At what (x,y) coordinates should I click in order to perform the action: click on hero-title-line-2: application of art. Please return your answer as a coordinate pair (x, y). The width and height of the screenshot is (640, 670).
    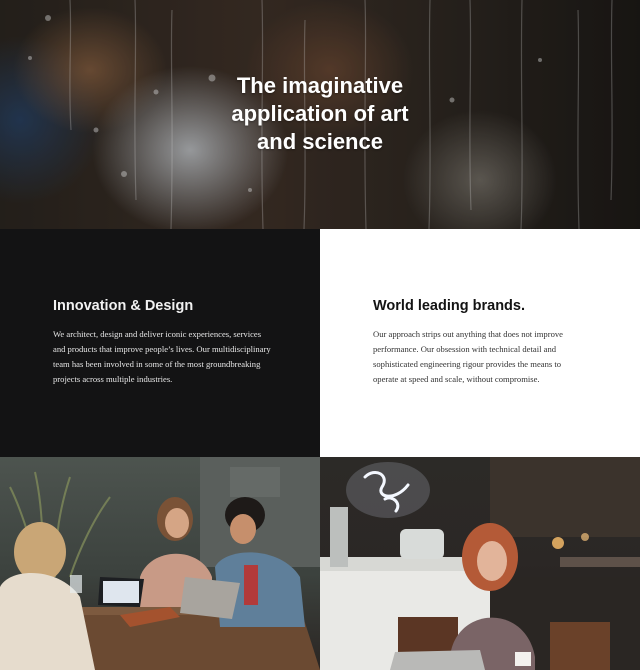
    Looking at the image, I should click on (320, 113).